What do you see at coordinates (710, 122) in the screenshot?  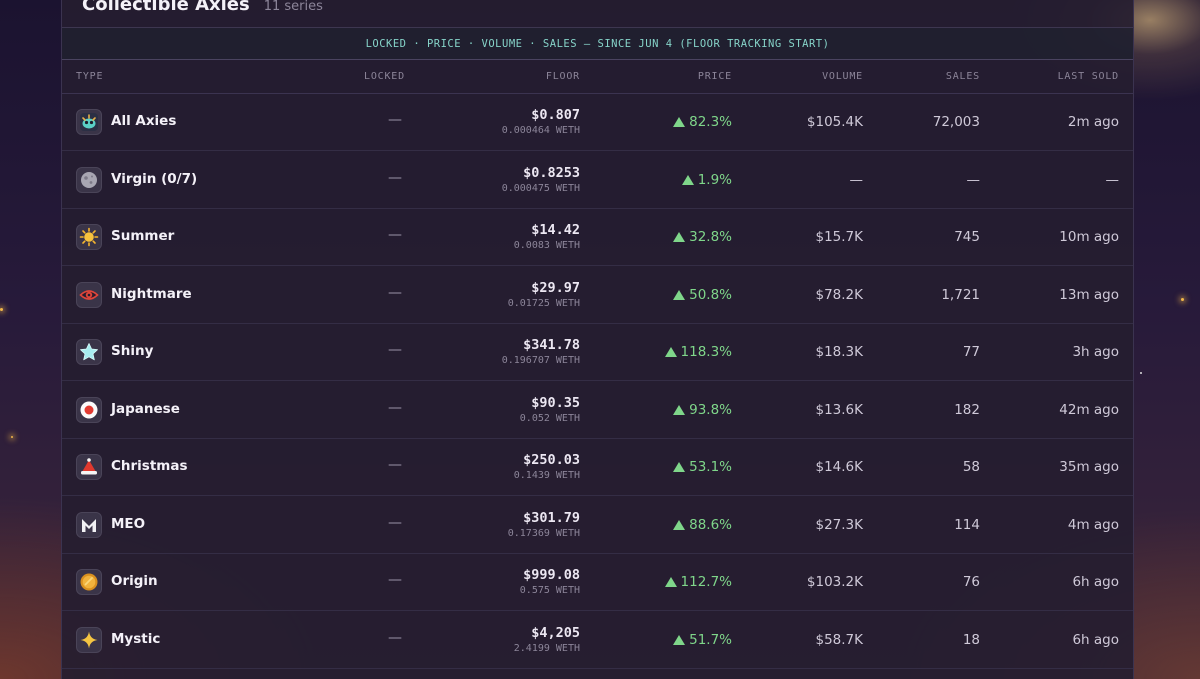 I see `price-change-value: 82.3%` at bounding box center [710, 122].